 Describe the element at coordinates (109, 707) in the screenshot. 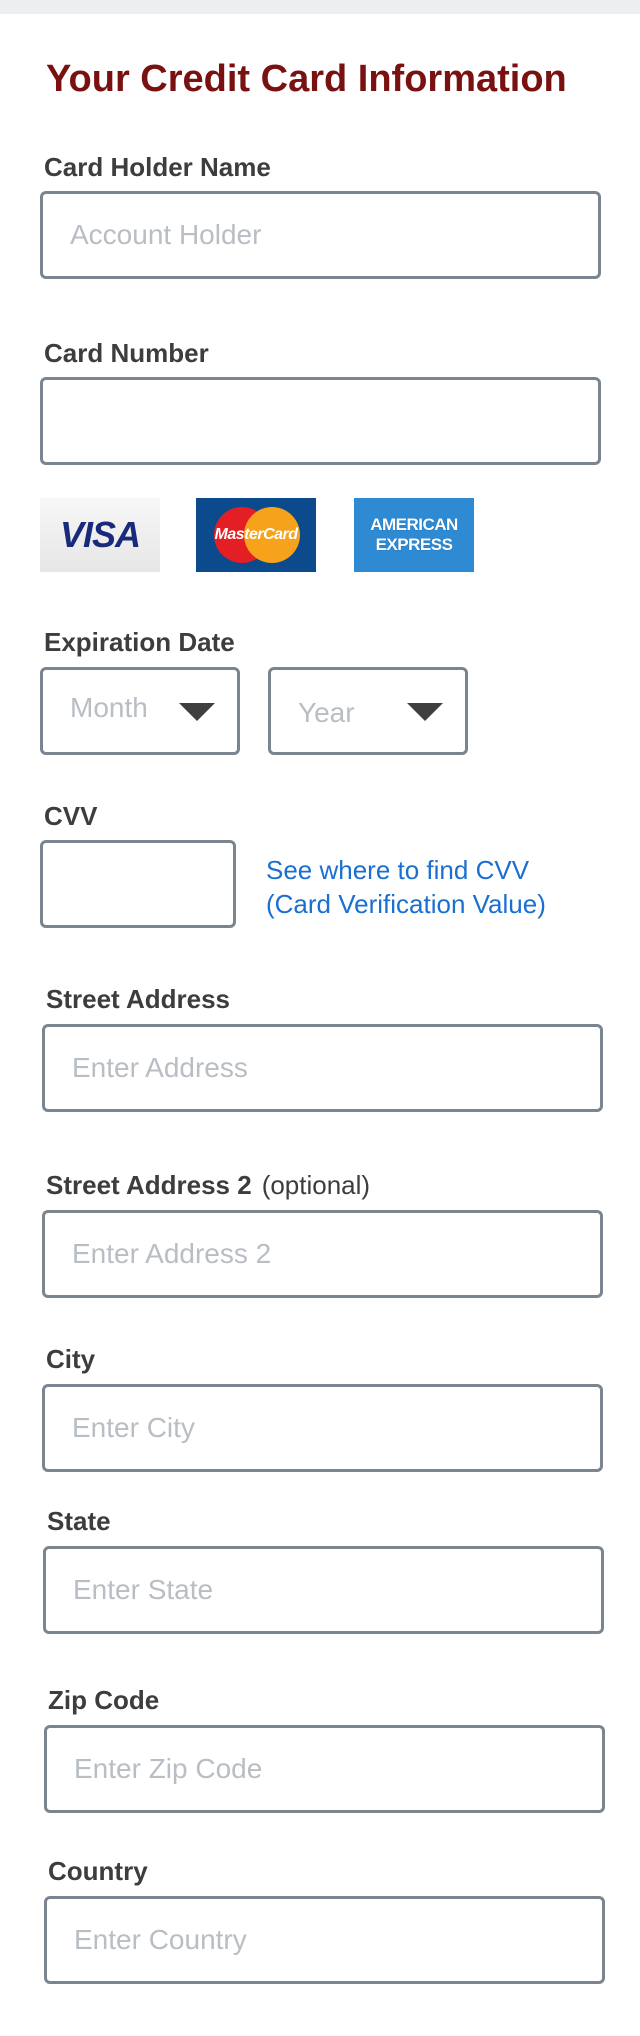

I see `month-select-value: Month` at that location.